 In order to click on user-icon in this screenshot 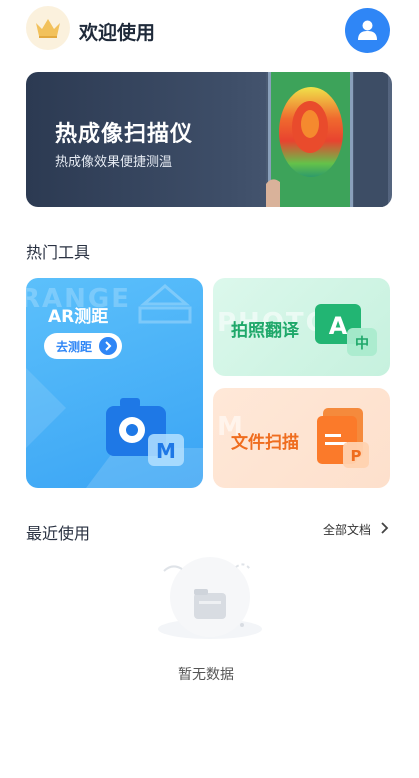, I will do `click(367, 30)`.